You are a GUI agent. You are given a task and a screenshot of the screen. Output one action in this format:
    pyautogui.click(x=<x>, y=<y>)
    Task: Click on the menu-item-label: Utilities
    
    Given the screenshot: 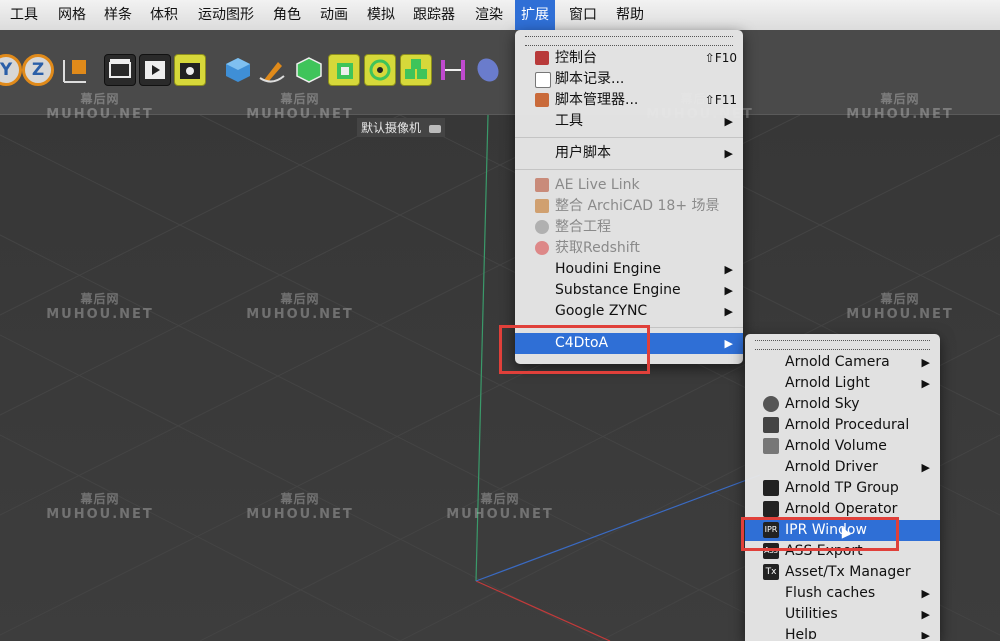 What is the action you would take?
    pyautogui.click(x=811, y=614)
    